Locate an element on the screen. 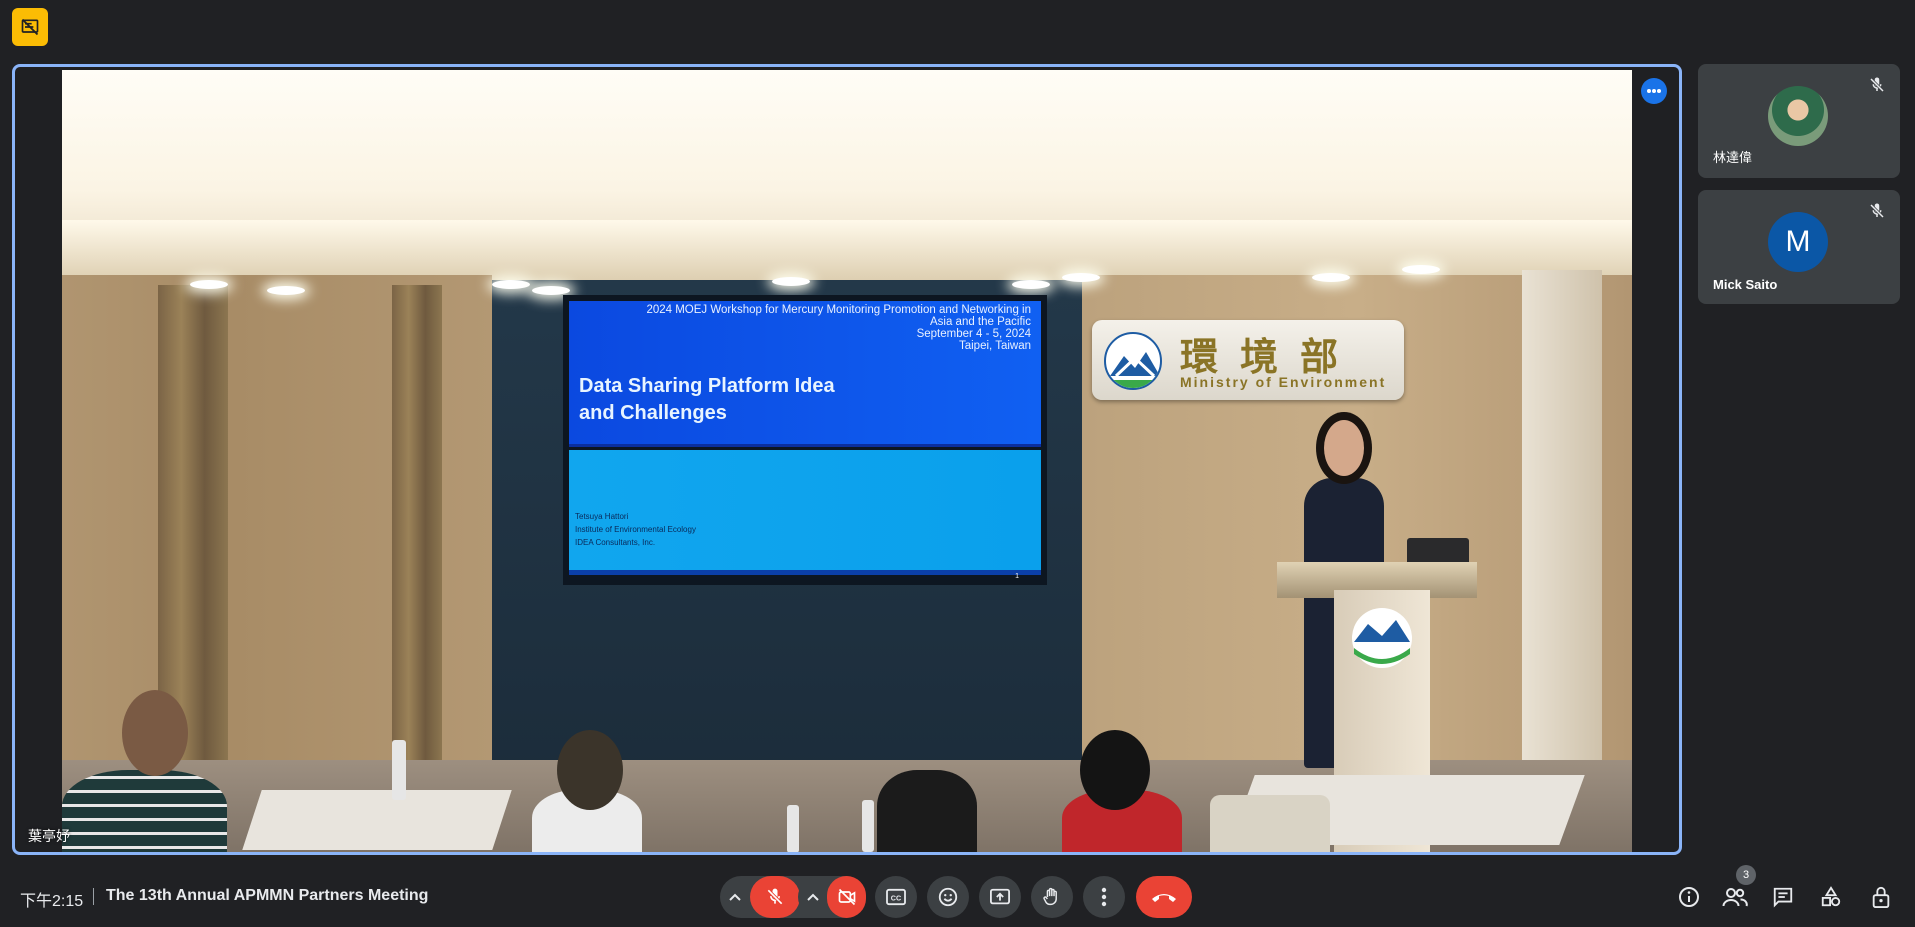  ministry-sign: 環境部 Ministry of Environment is located at coordinates (1248, 360).